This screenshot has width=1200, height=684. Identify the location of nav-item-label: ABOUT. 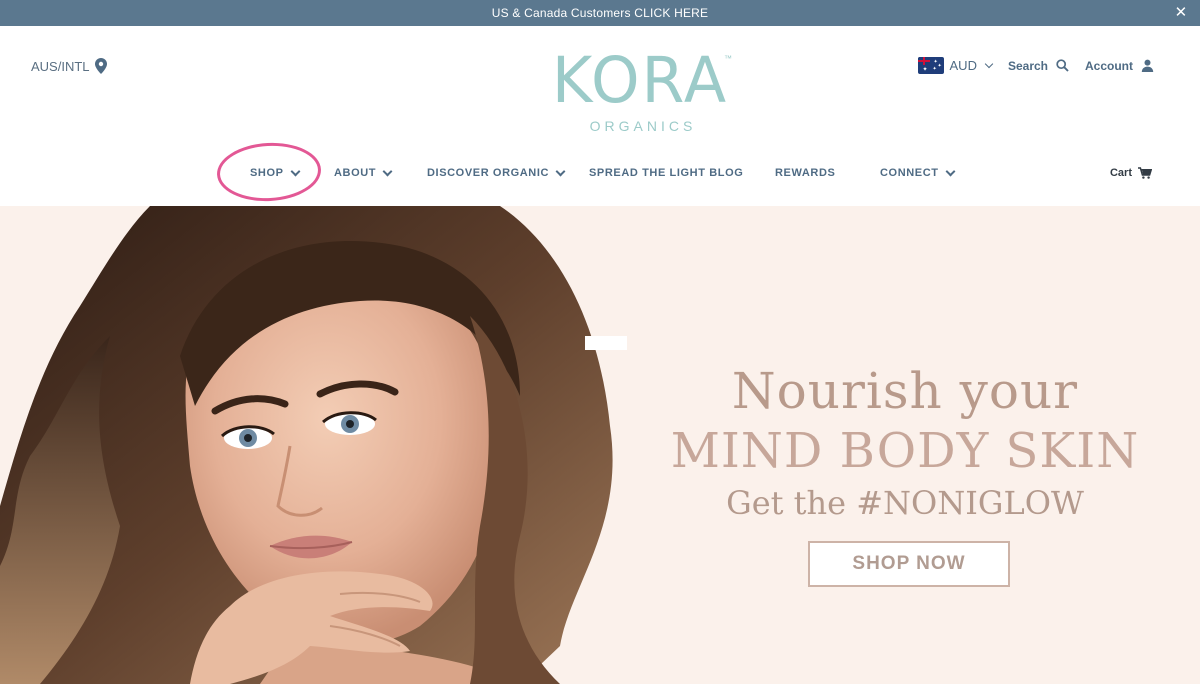
(355, 173).